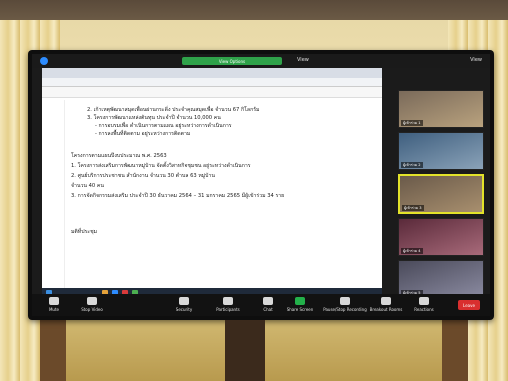  I want to click on doc-line: มติที่ประชุม, so click(84, 232).